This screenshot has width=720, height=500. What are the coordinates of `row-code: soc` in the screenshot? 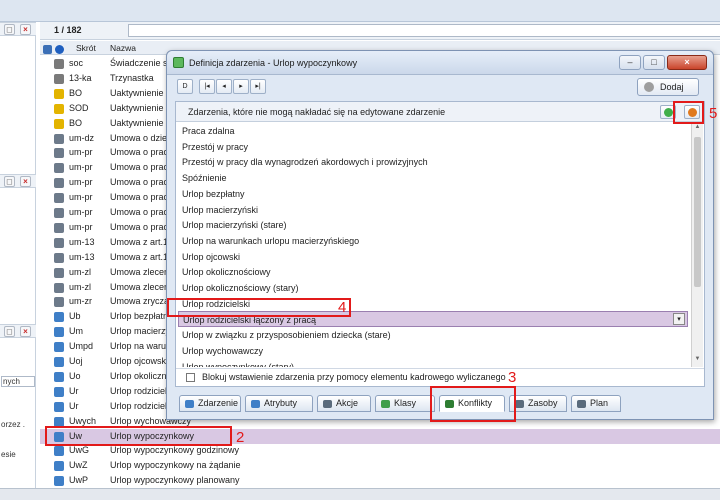 It's located at (76, 63).